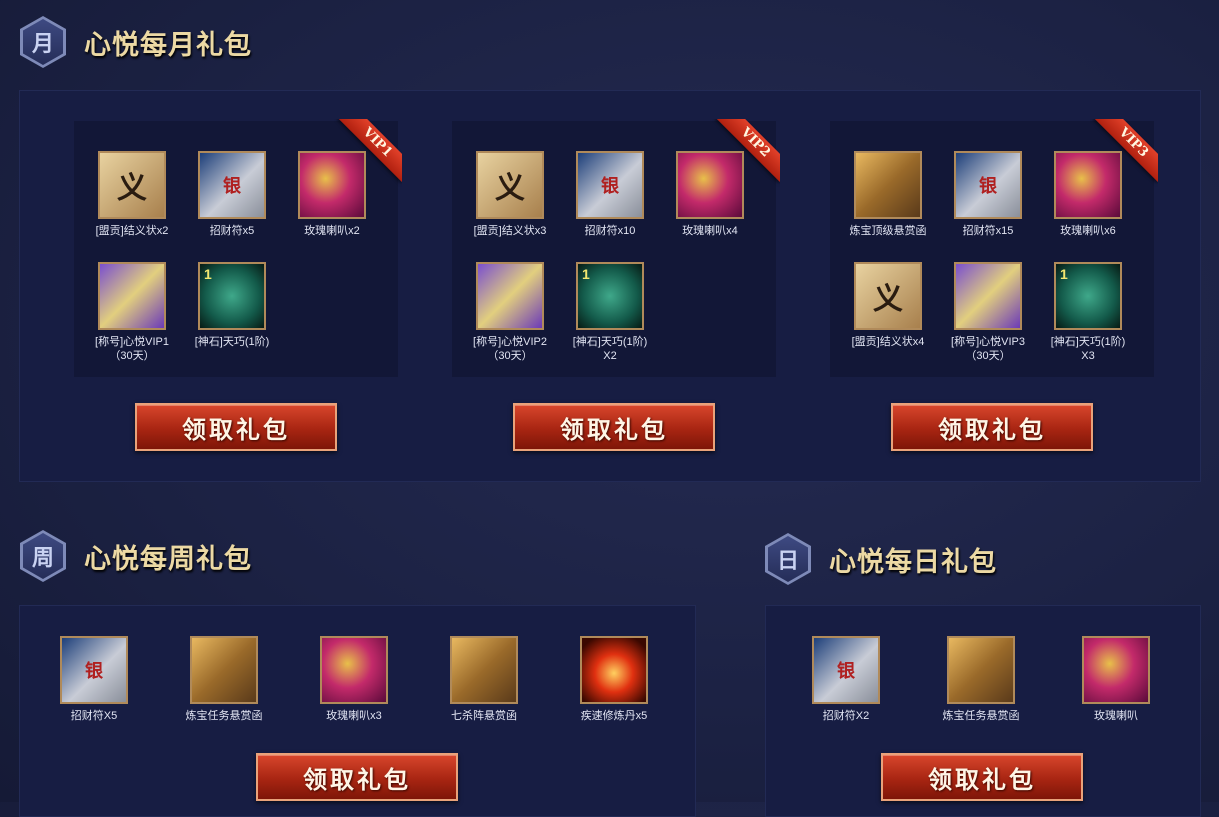  Describe the element at coordinates (988, 231) in the screenshot. I see `item-label: 招财符x15` at that location.